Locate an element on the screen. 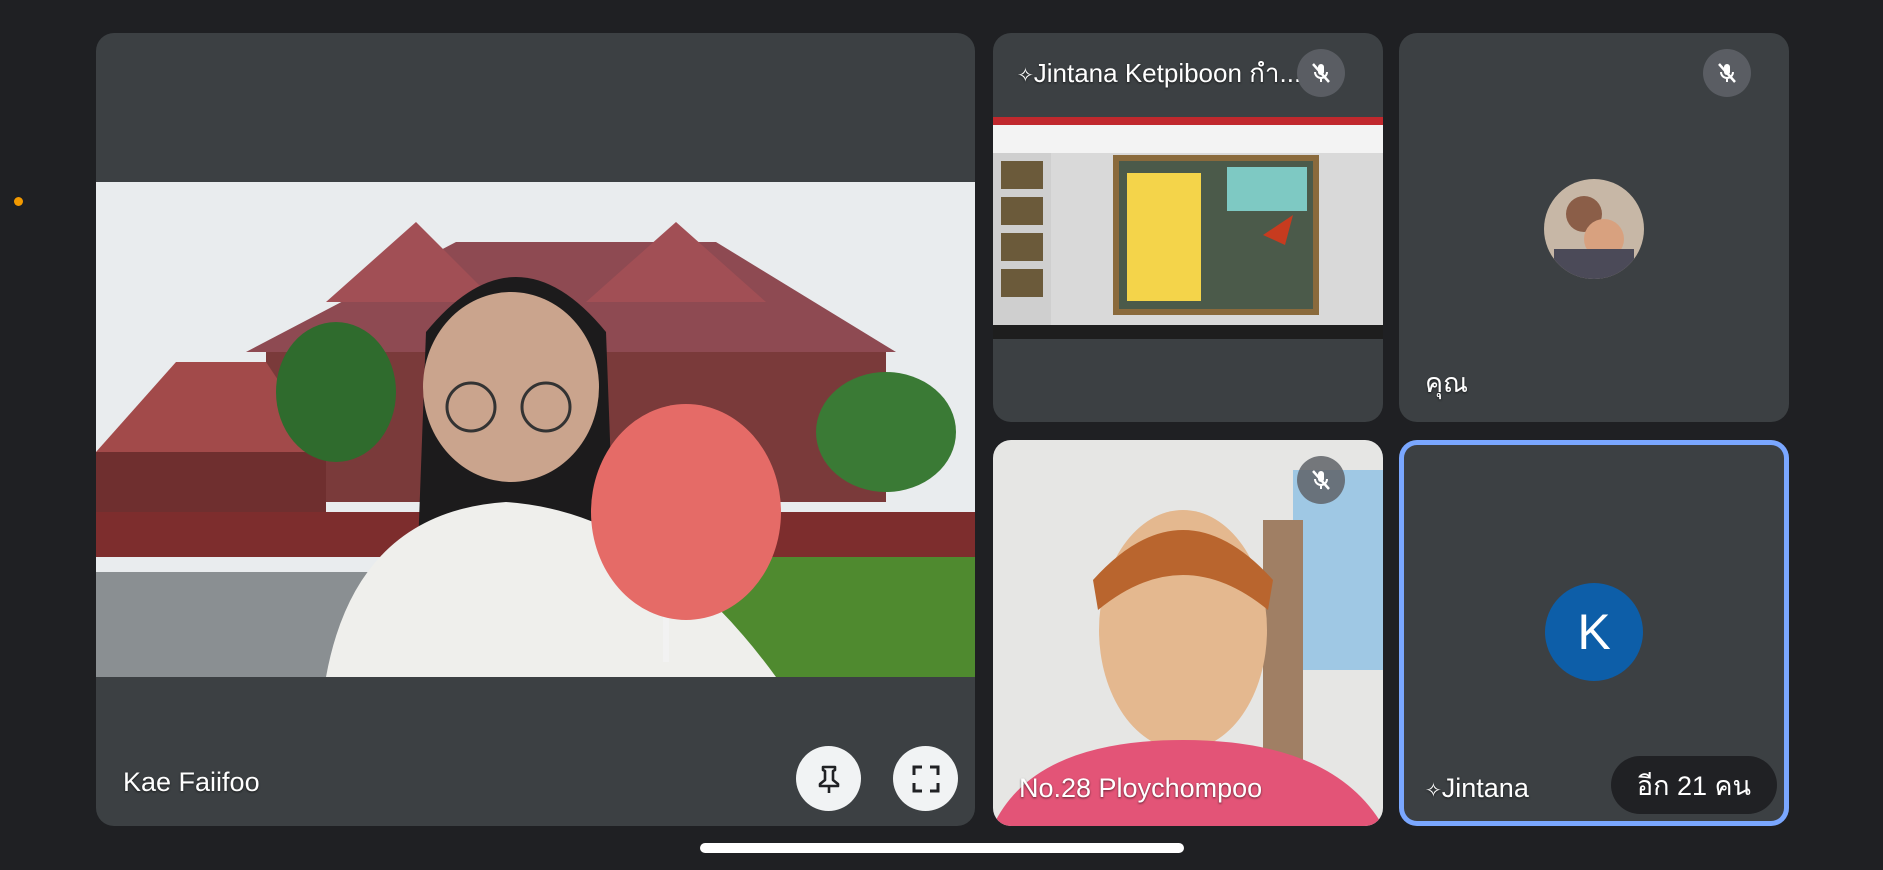  avatar: K is located at coordinates (1594, 632).